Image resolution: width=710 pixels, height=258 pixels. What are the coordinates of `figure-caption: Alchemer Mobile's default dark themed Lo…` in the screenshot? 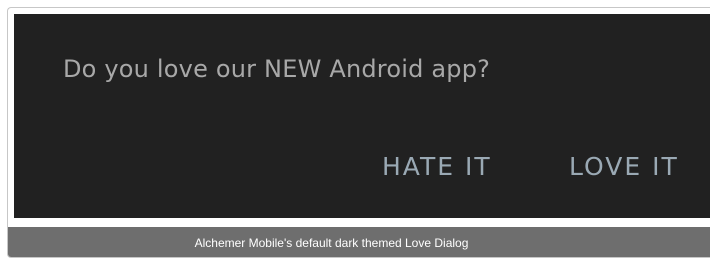 It's located at (359, 242).